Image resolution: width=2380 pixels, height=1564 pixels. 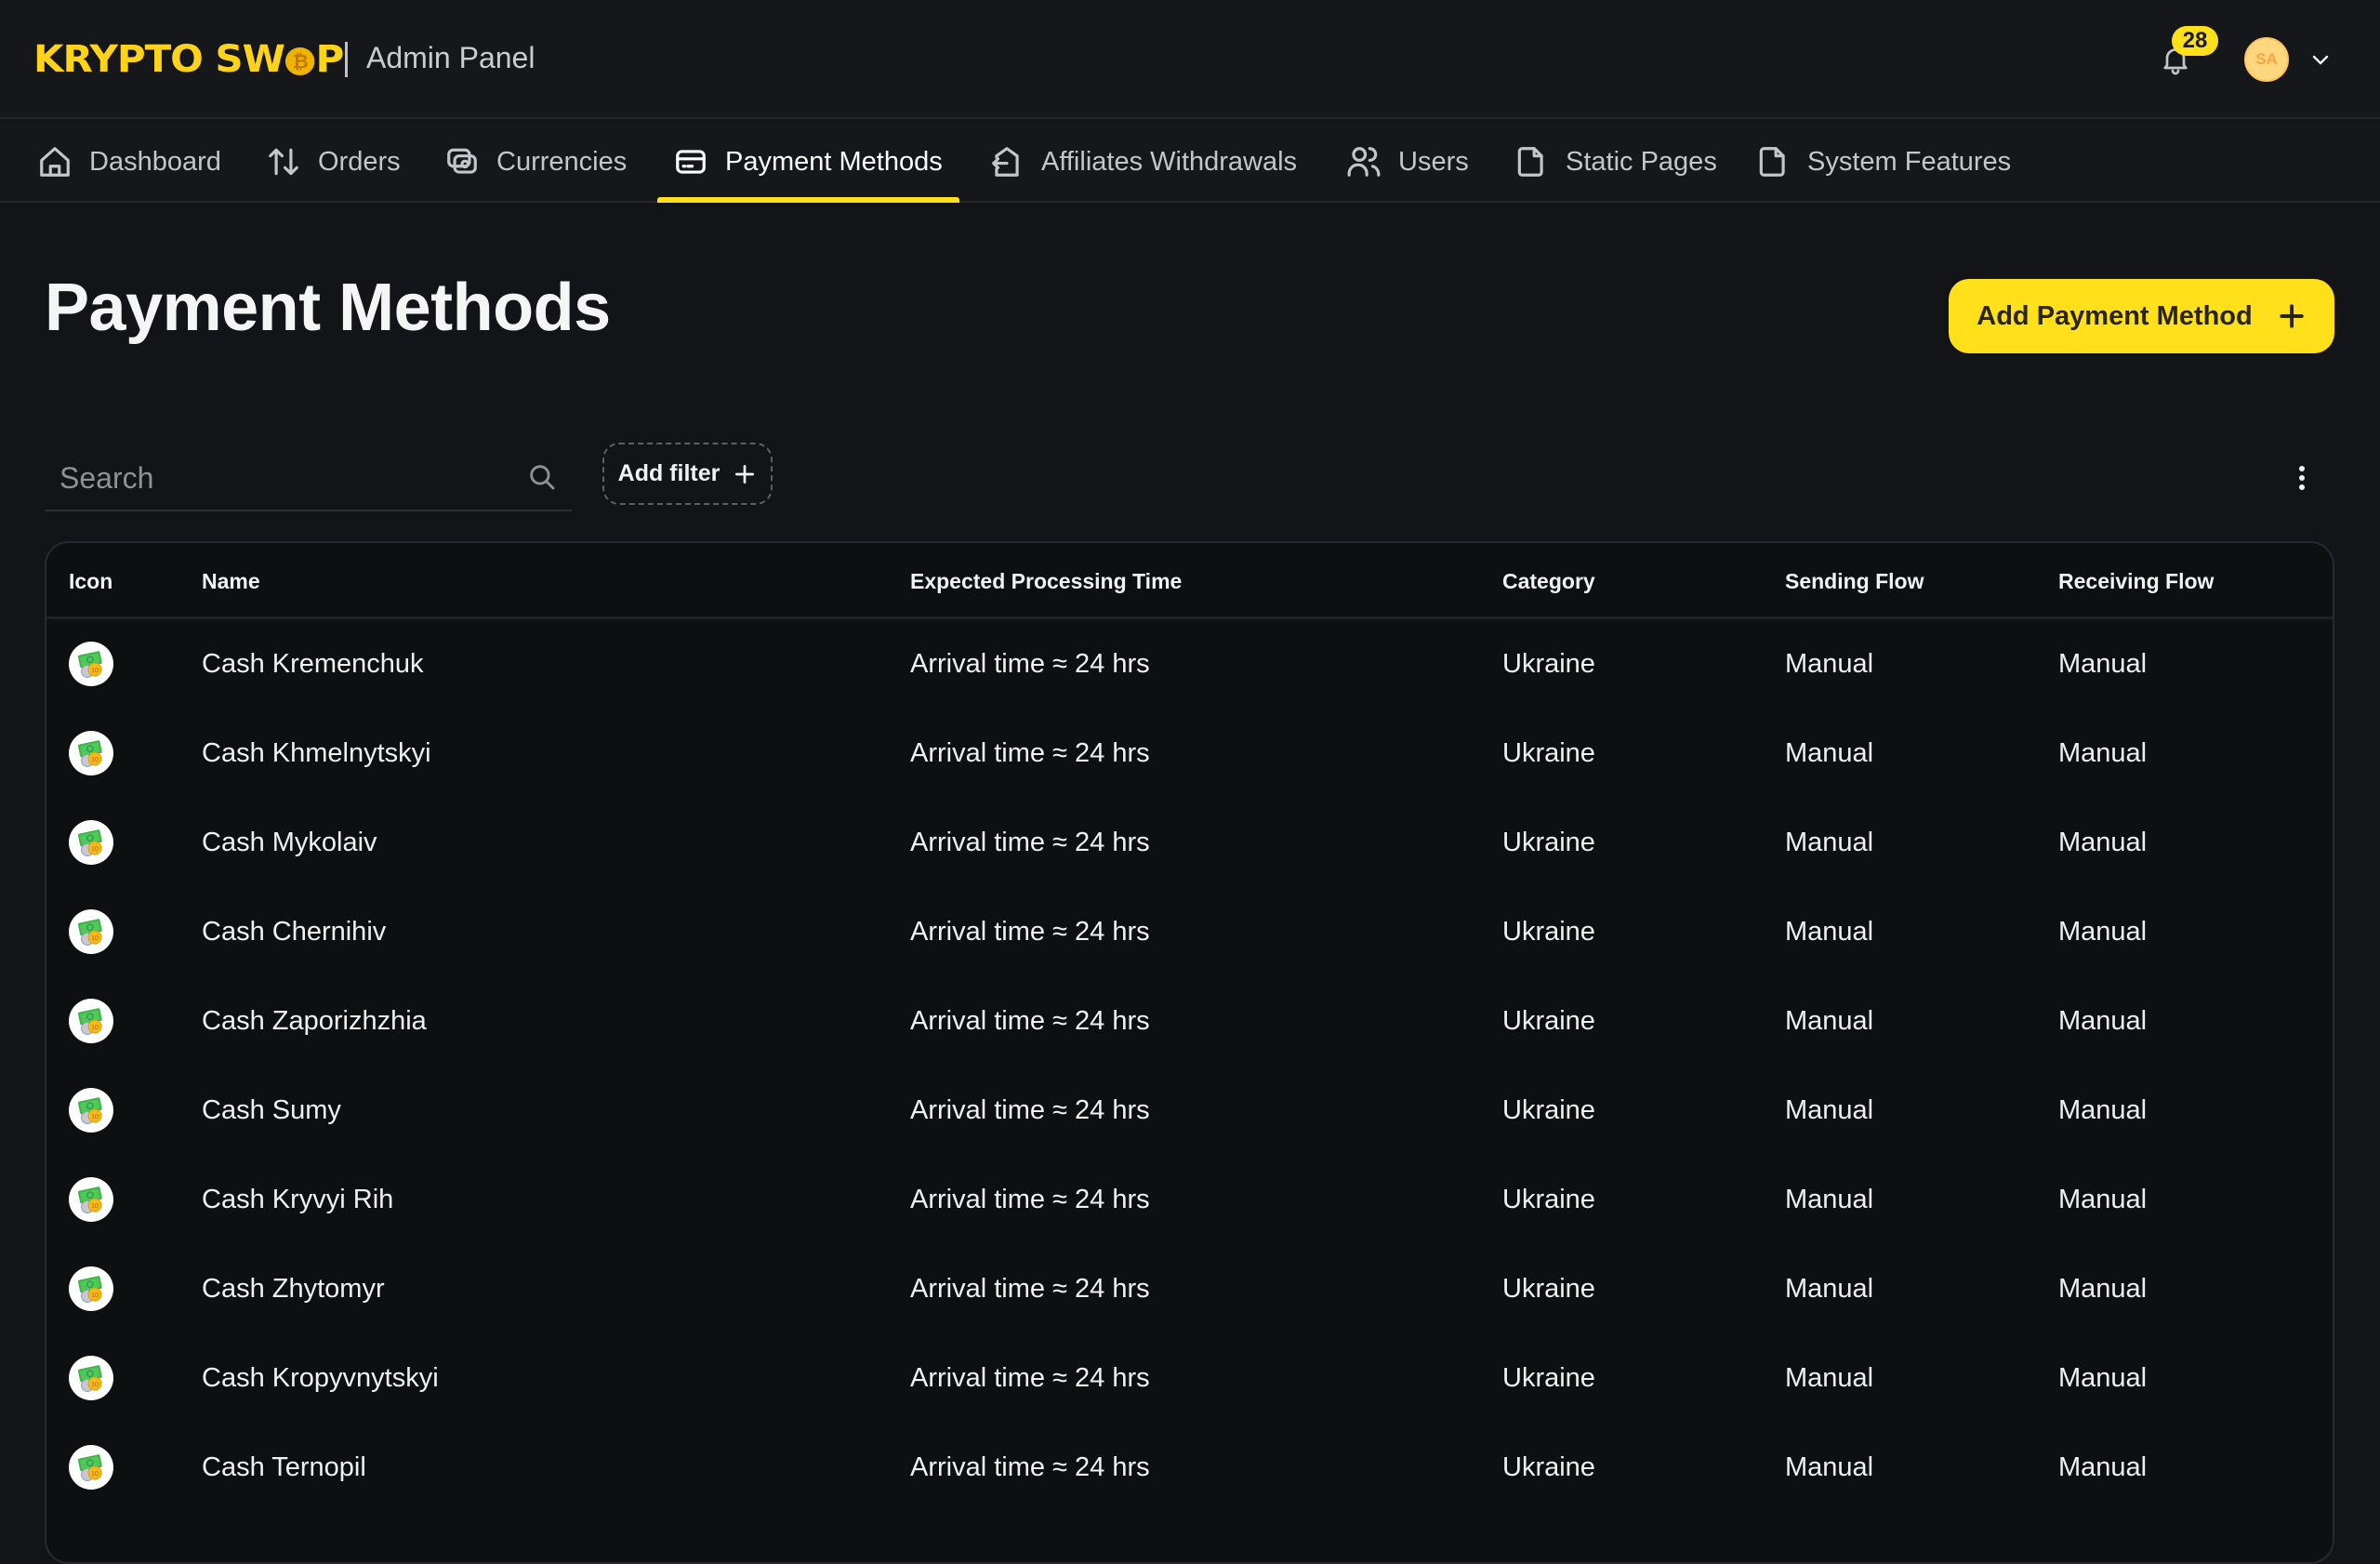 I want to click on column-header-icon: Icon, so click(x=90, y=582).